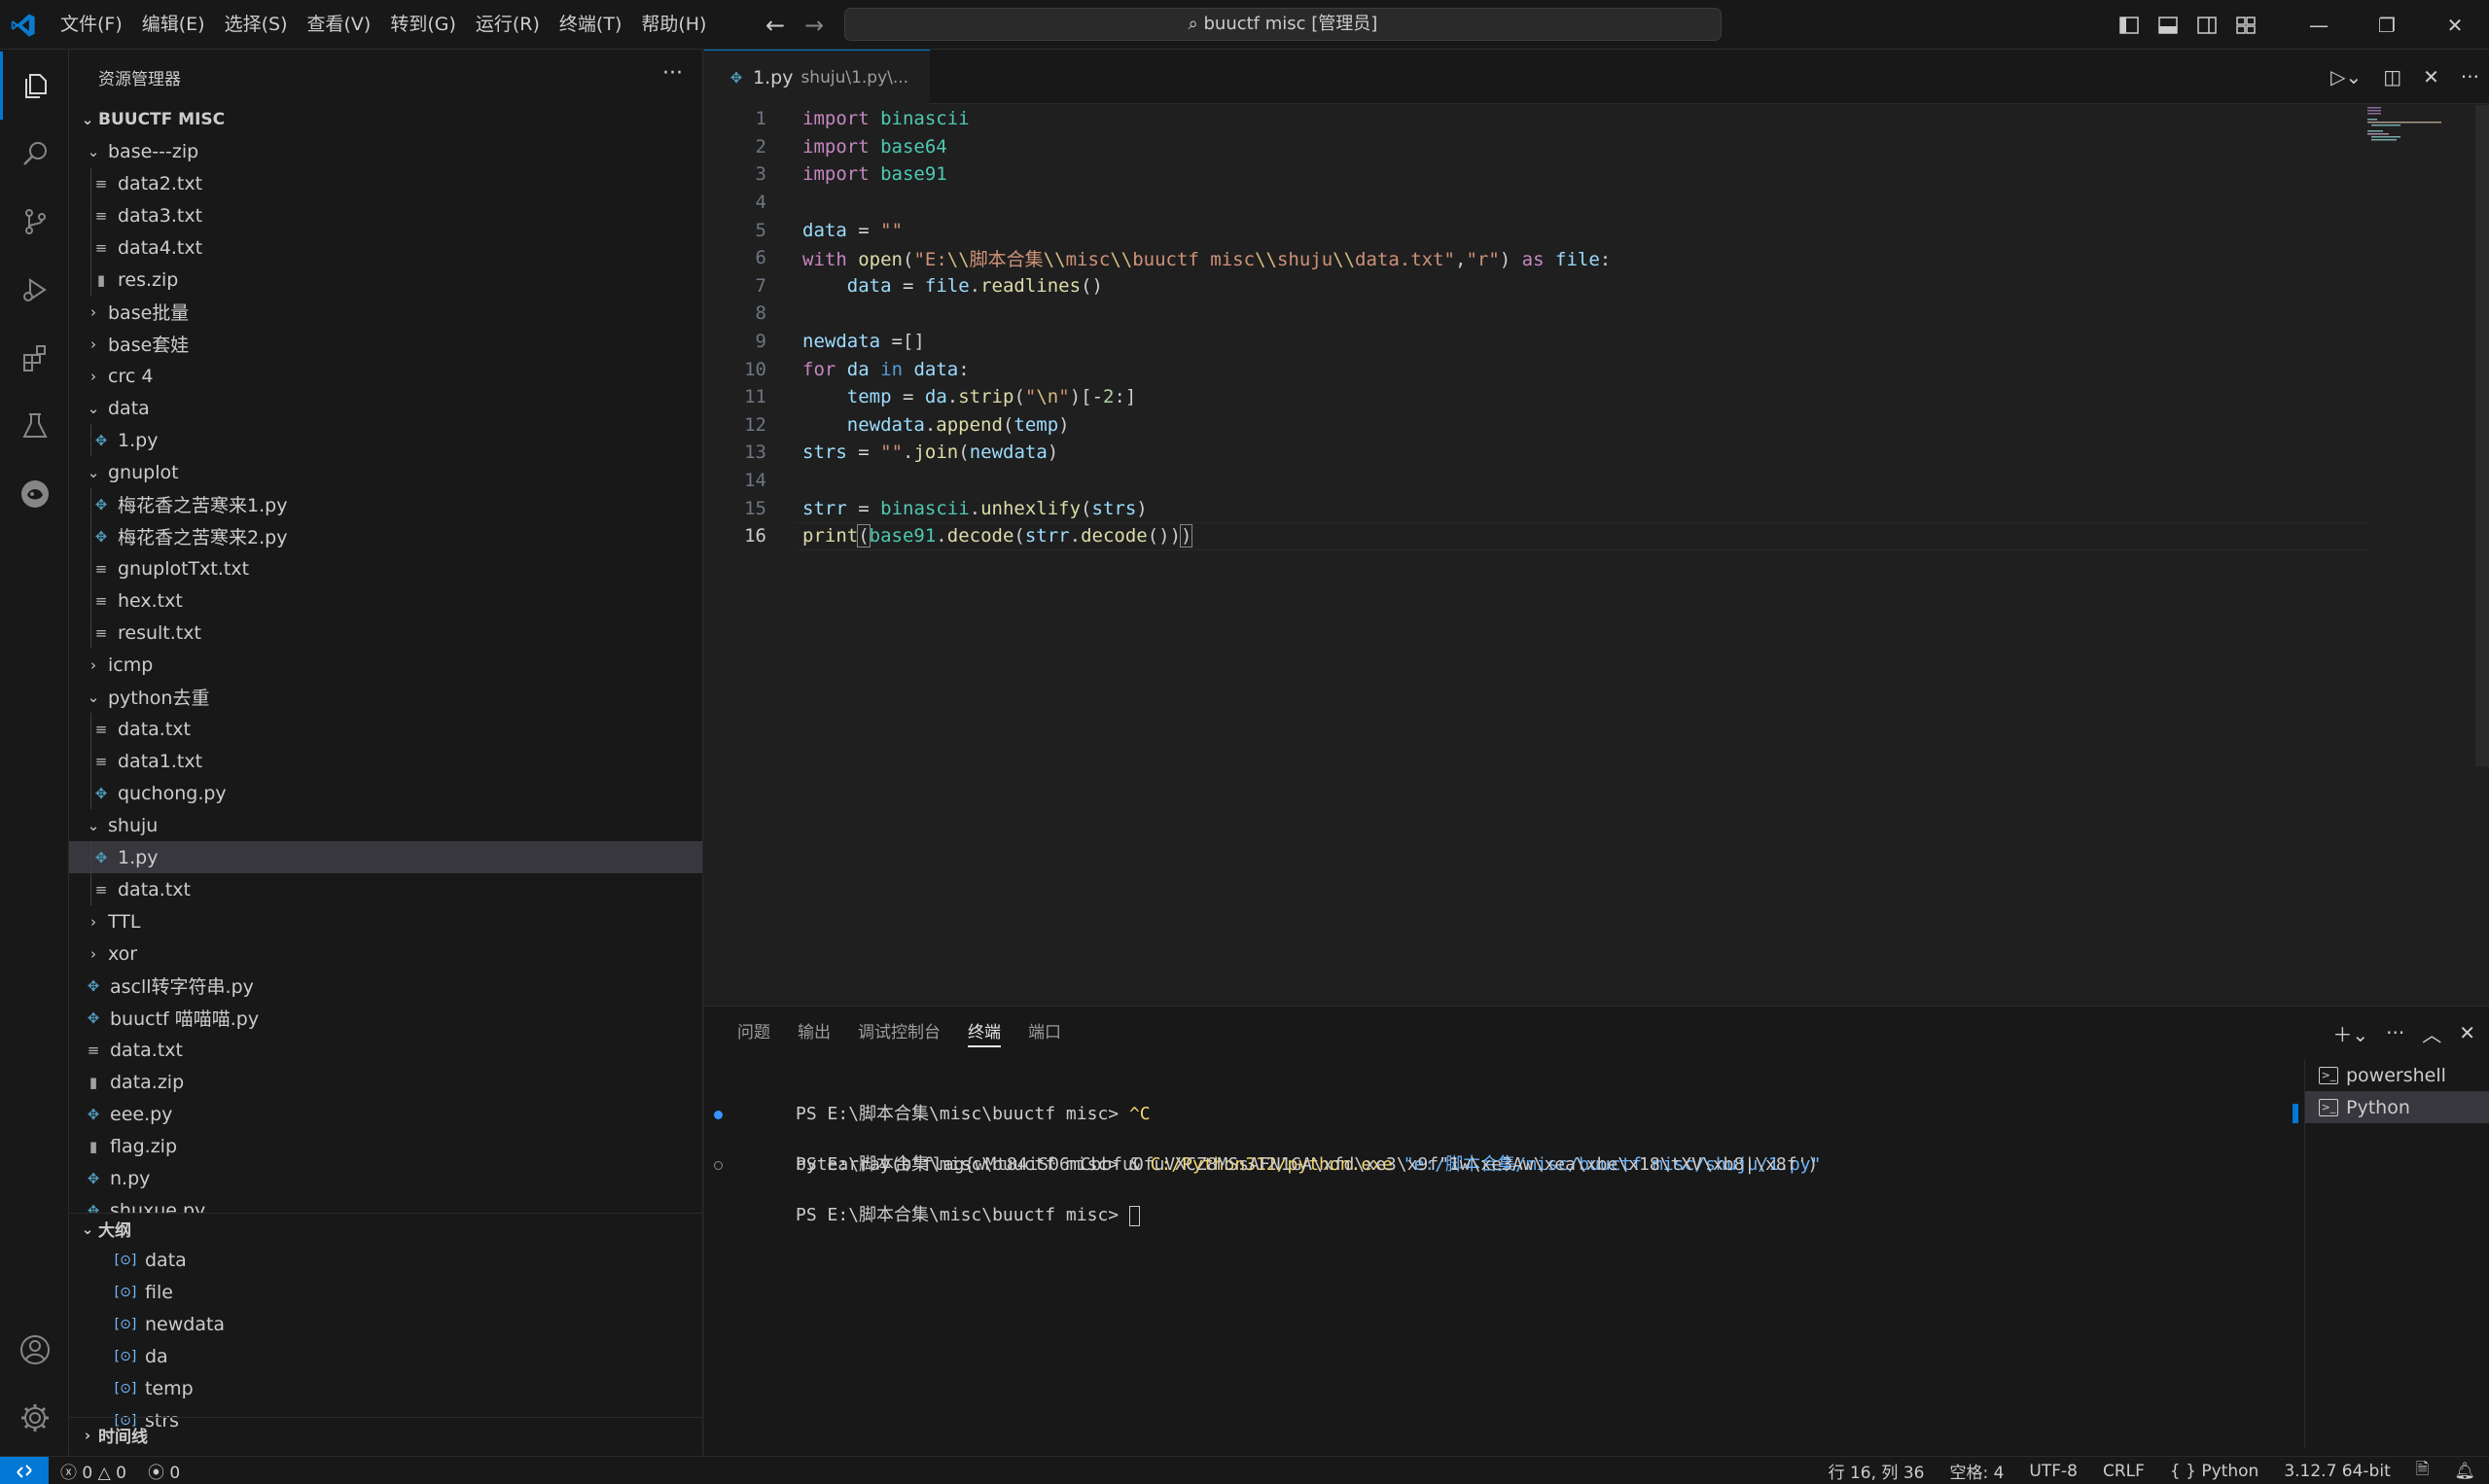  What do you see at coordinates (256, 25) in the screenshot?
I see `menu-selection: 选择(S)` at bounding box center [256, 25].